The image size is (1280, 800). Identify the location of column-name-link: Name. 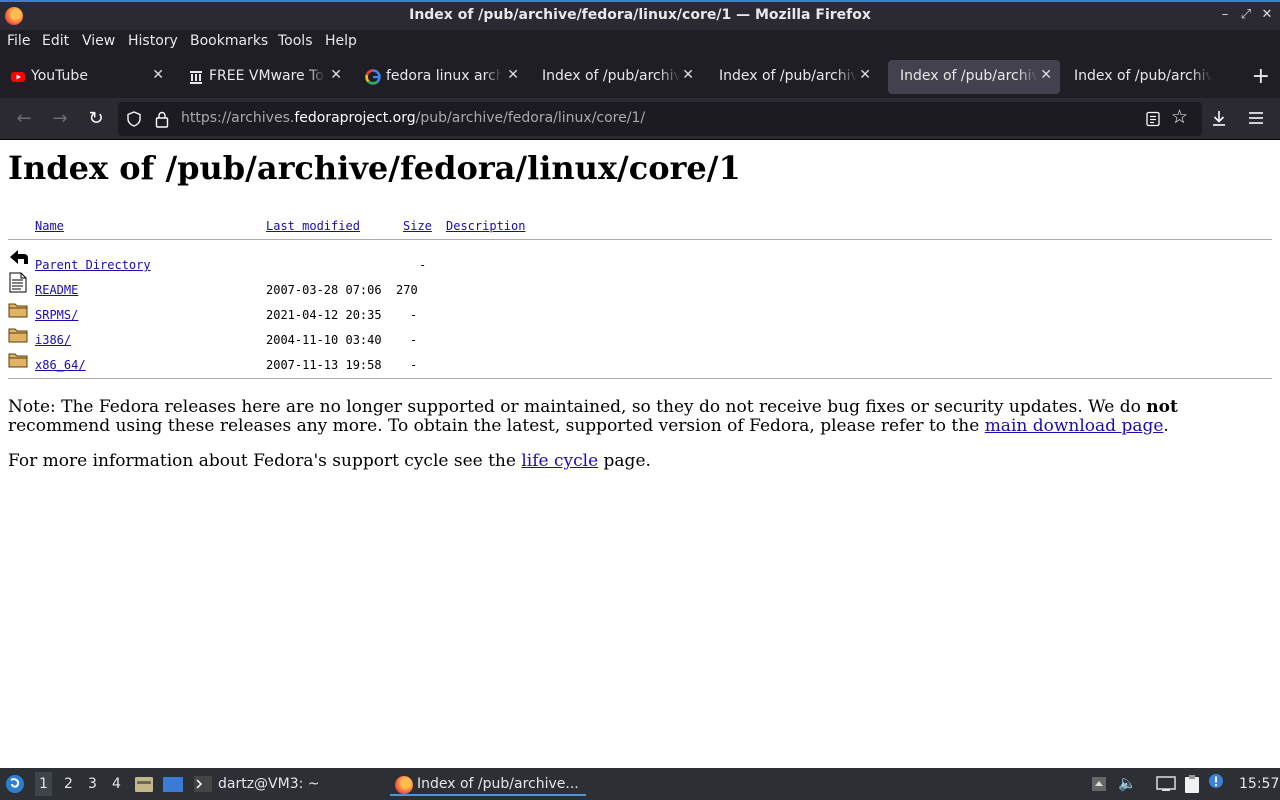
(49, 226).